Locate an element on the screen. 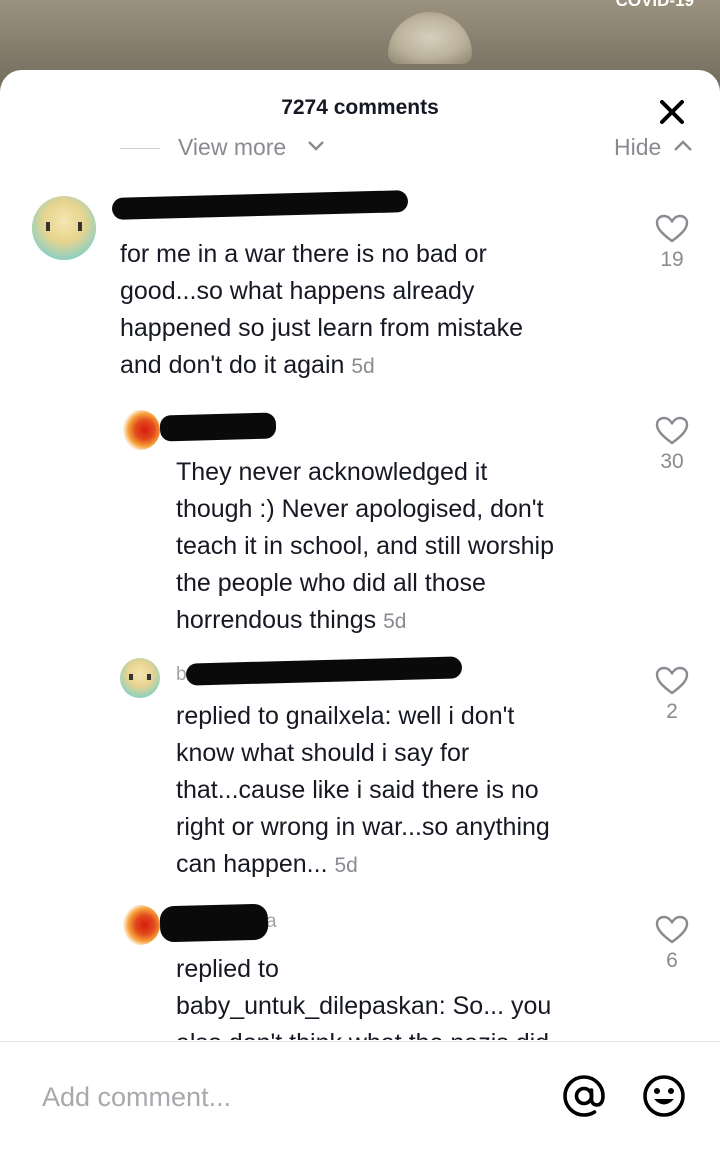  mention-button is located at coordinates (584, 1096).